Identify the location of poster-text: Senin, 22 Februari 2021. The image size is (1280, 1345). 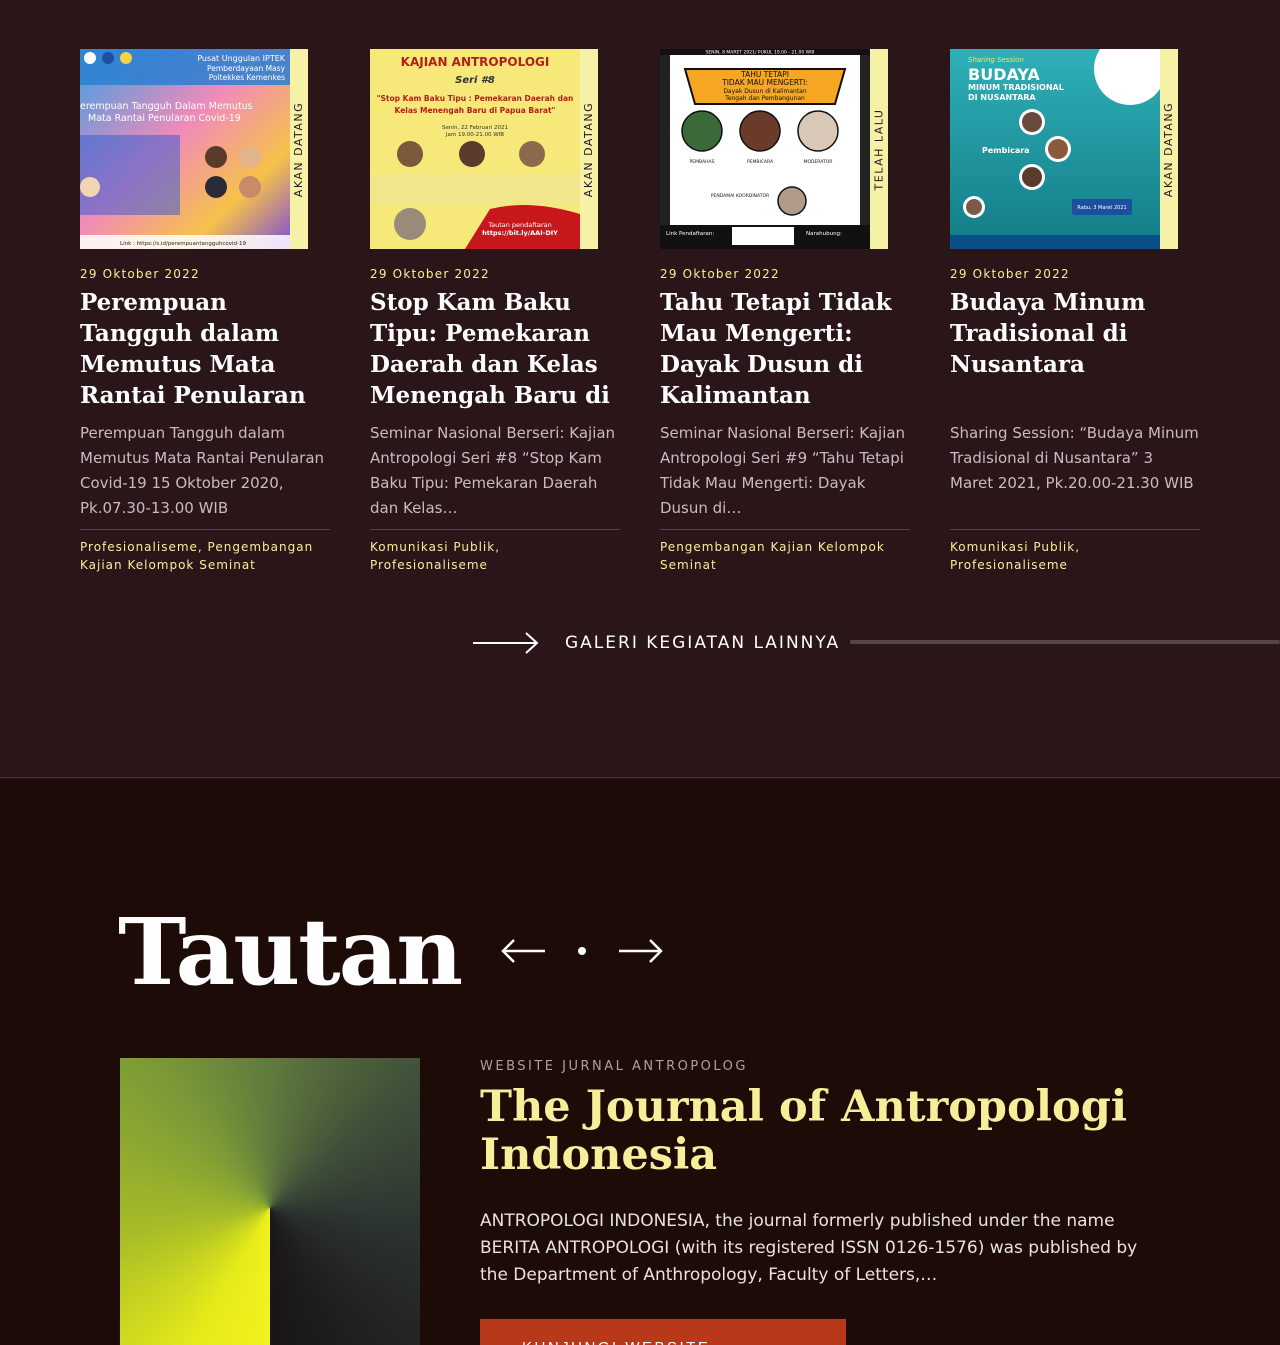
(475, 128).